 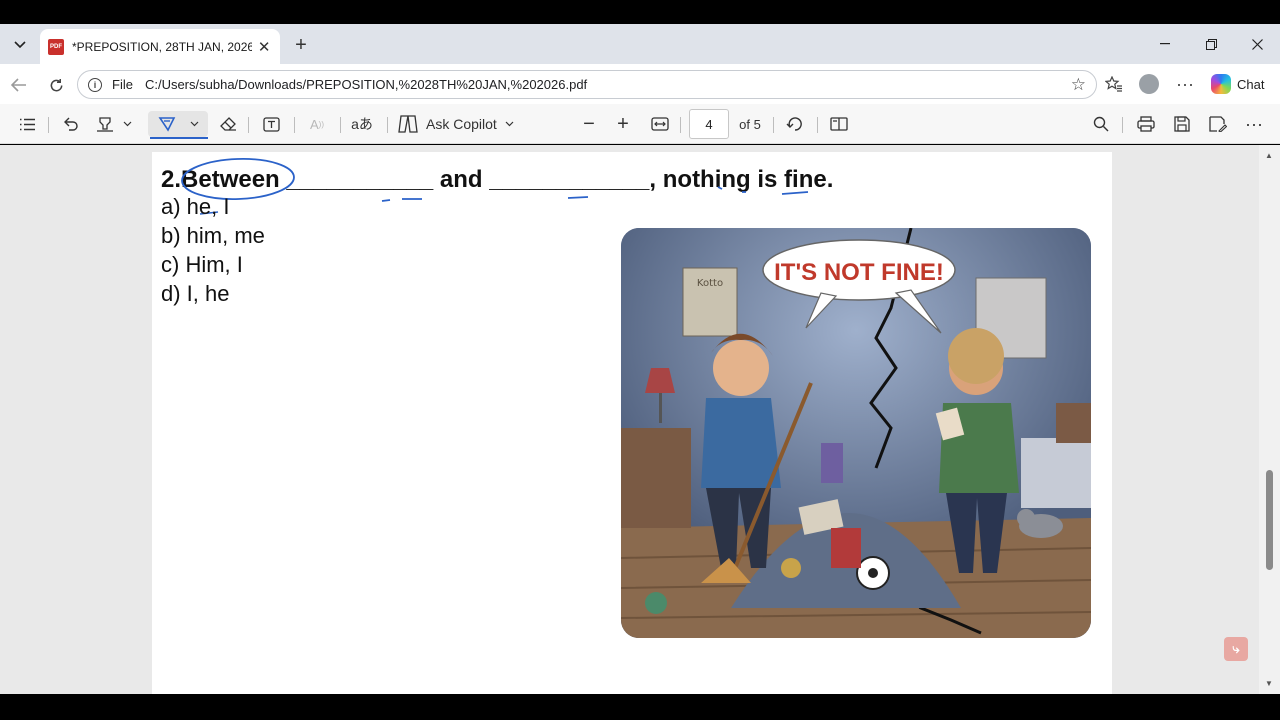 I want to click on option-a: a) he, I, so click(x=195, y=206).